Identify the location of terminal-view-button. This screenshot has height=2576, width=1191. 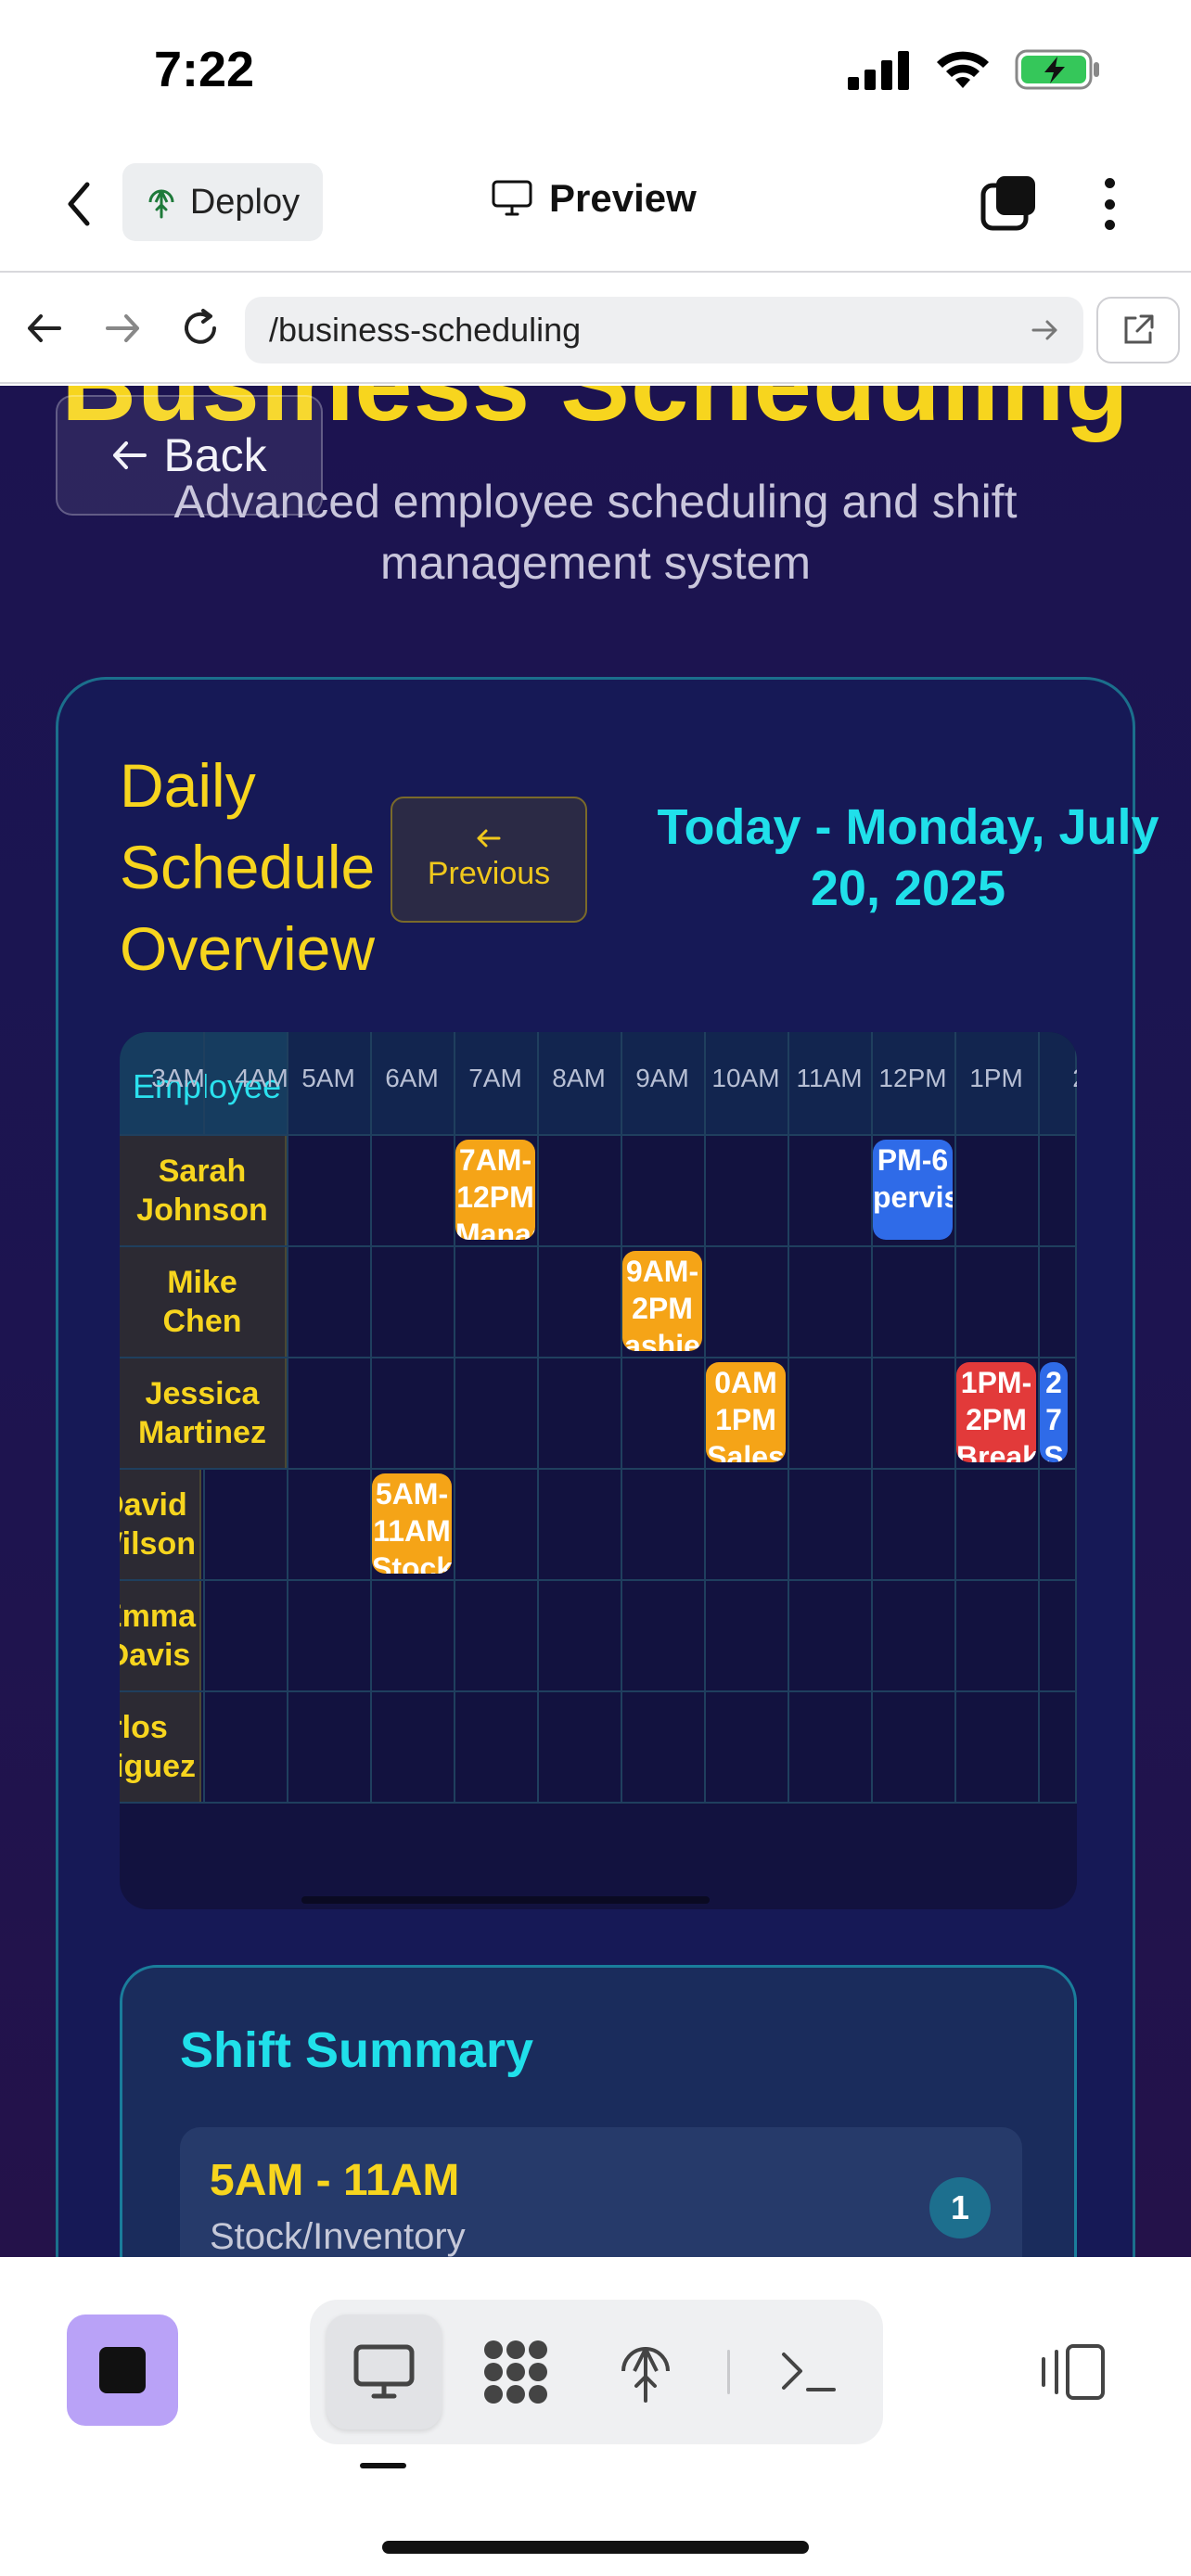
(808, 2372).